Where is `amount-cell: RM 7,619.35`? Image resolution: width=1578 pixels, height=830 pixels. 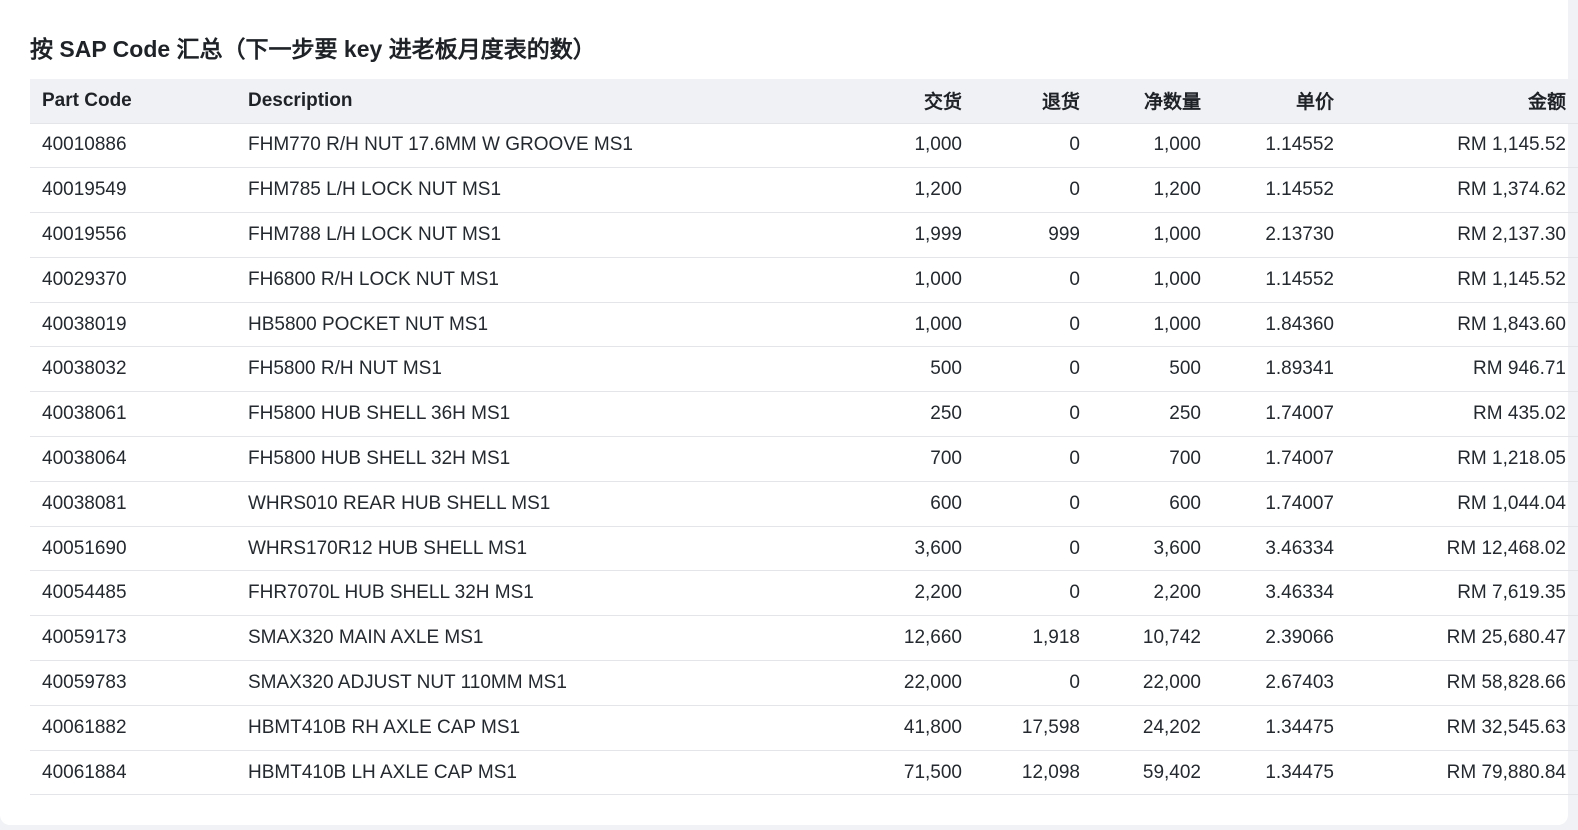 amount-cell: RM 7,619.35 is located at coordinates (1462, 593).